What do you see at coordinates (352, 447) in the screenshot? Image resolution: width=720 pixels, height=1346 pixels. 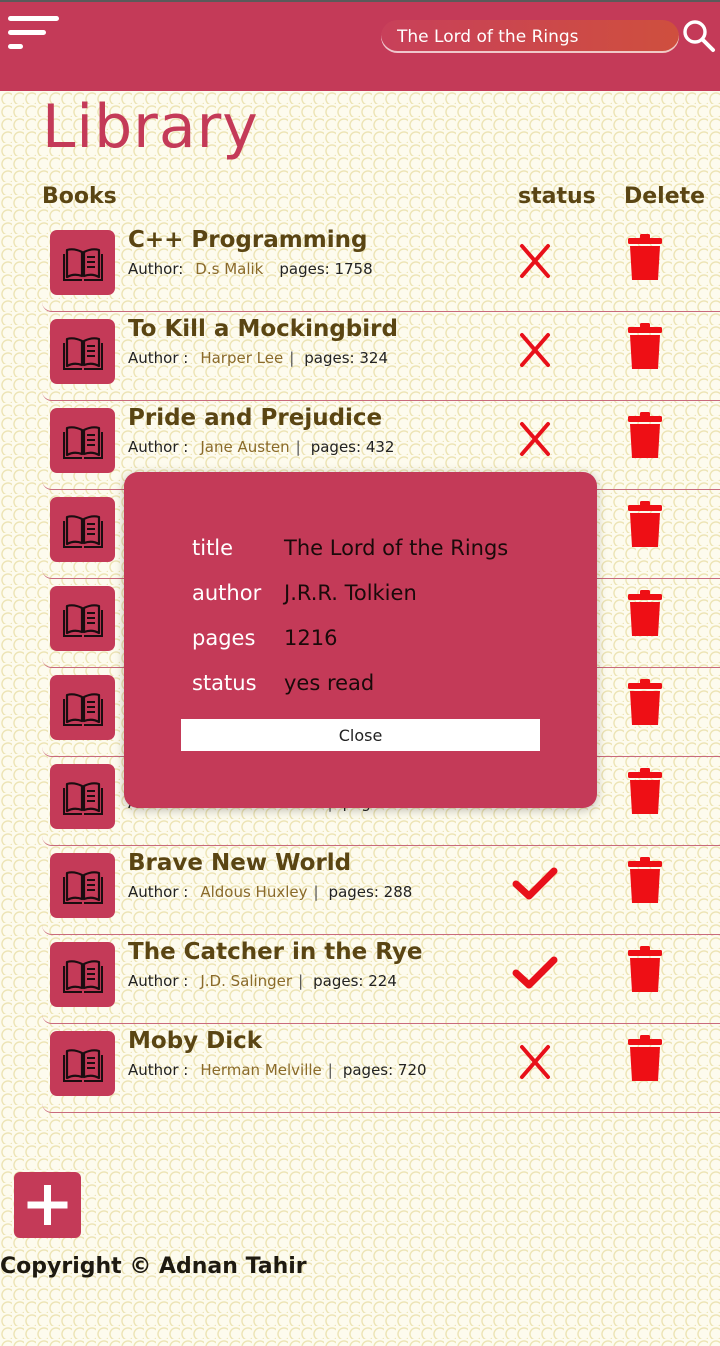 I see `pages-count: pages: 432` at bounding box center [352, 447].